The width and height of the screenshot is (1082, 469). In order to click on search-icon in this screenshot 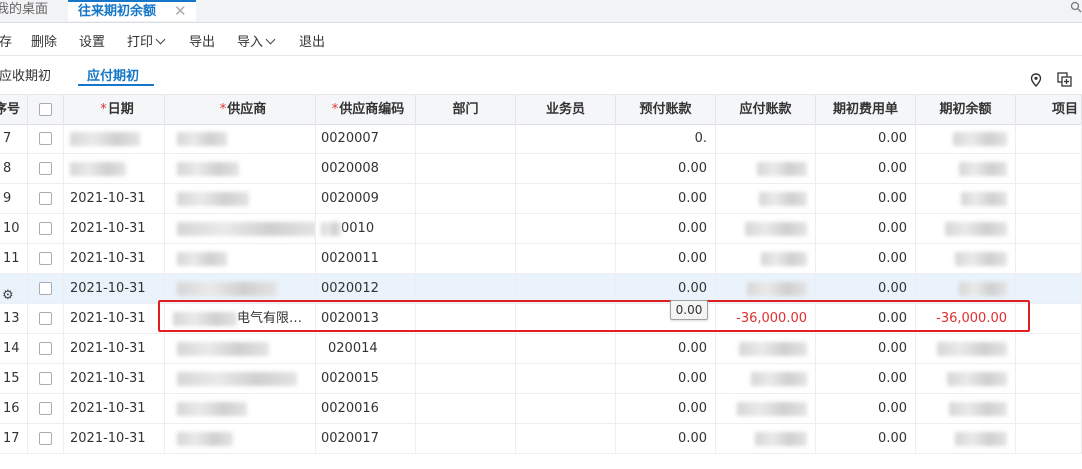, I will do `click(1076, 7)`.